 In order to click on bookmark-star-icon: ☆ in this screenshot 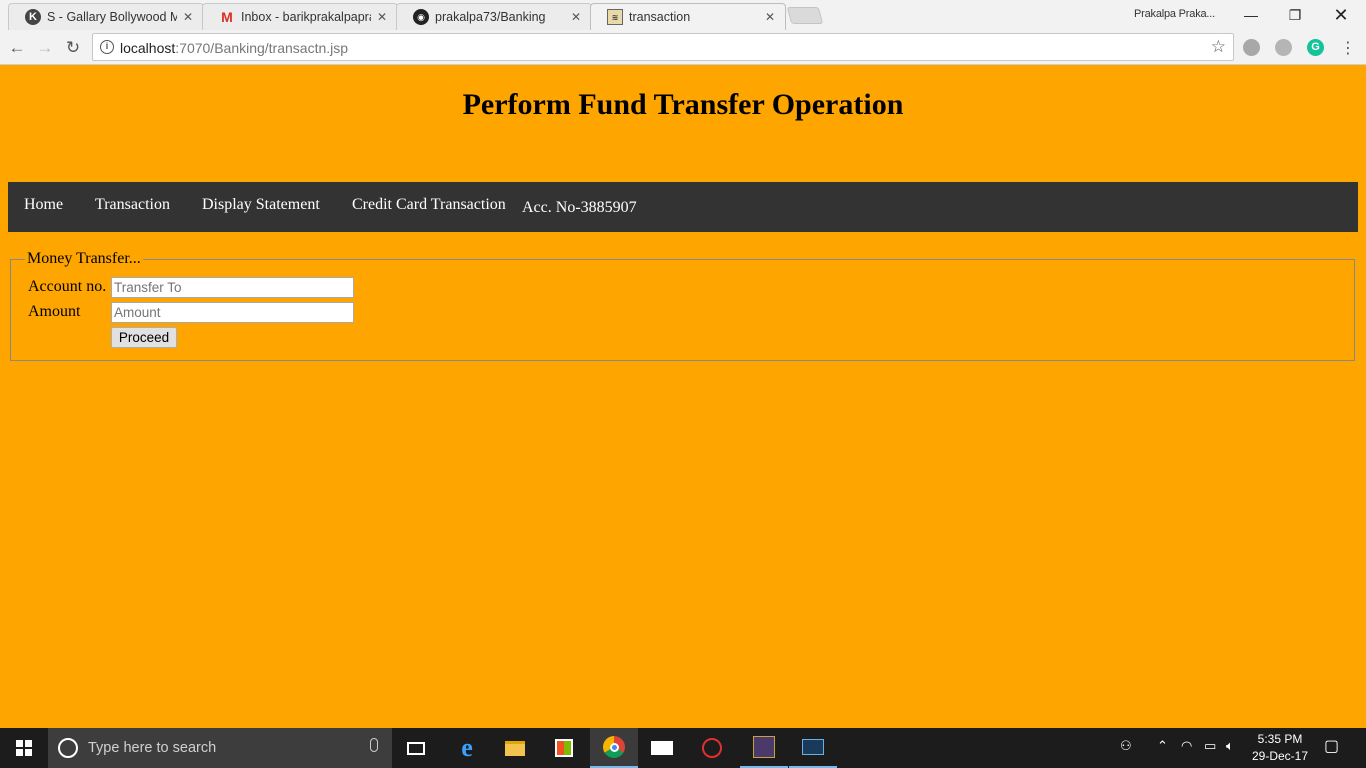, I will do `click(1218, 47)`.